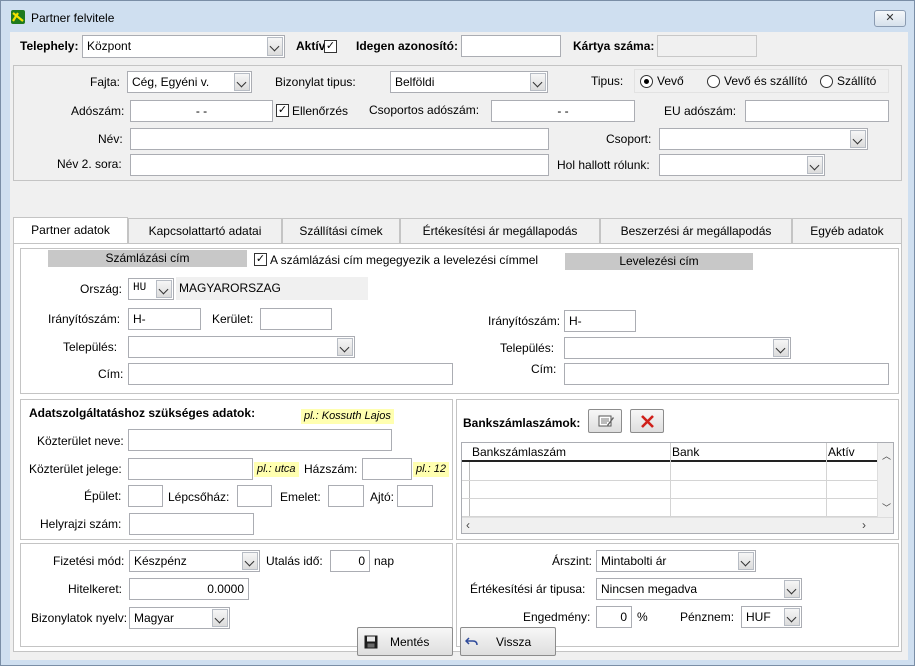  I want to click on telepules-label: Település:, so click(90, 347).